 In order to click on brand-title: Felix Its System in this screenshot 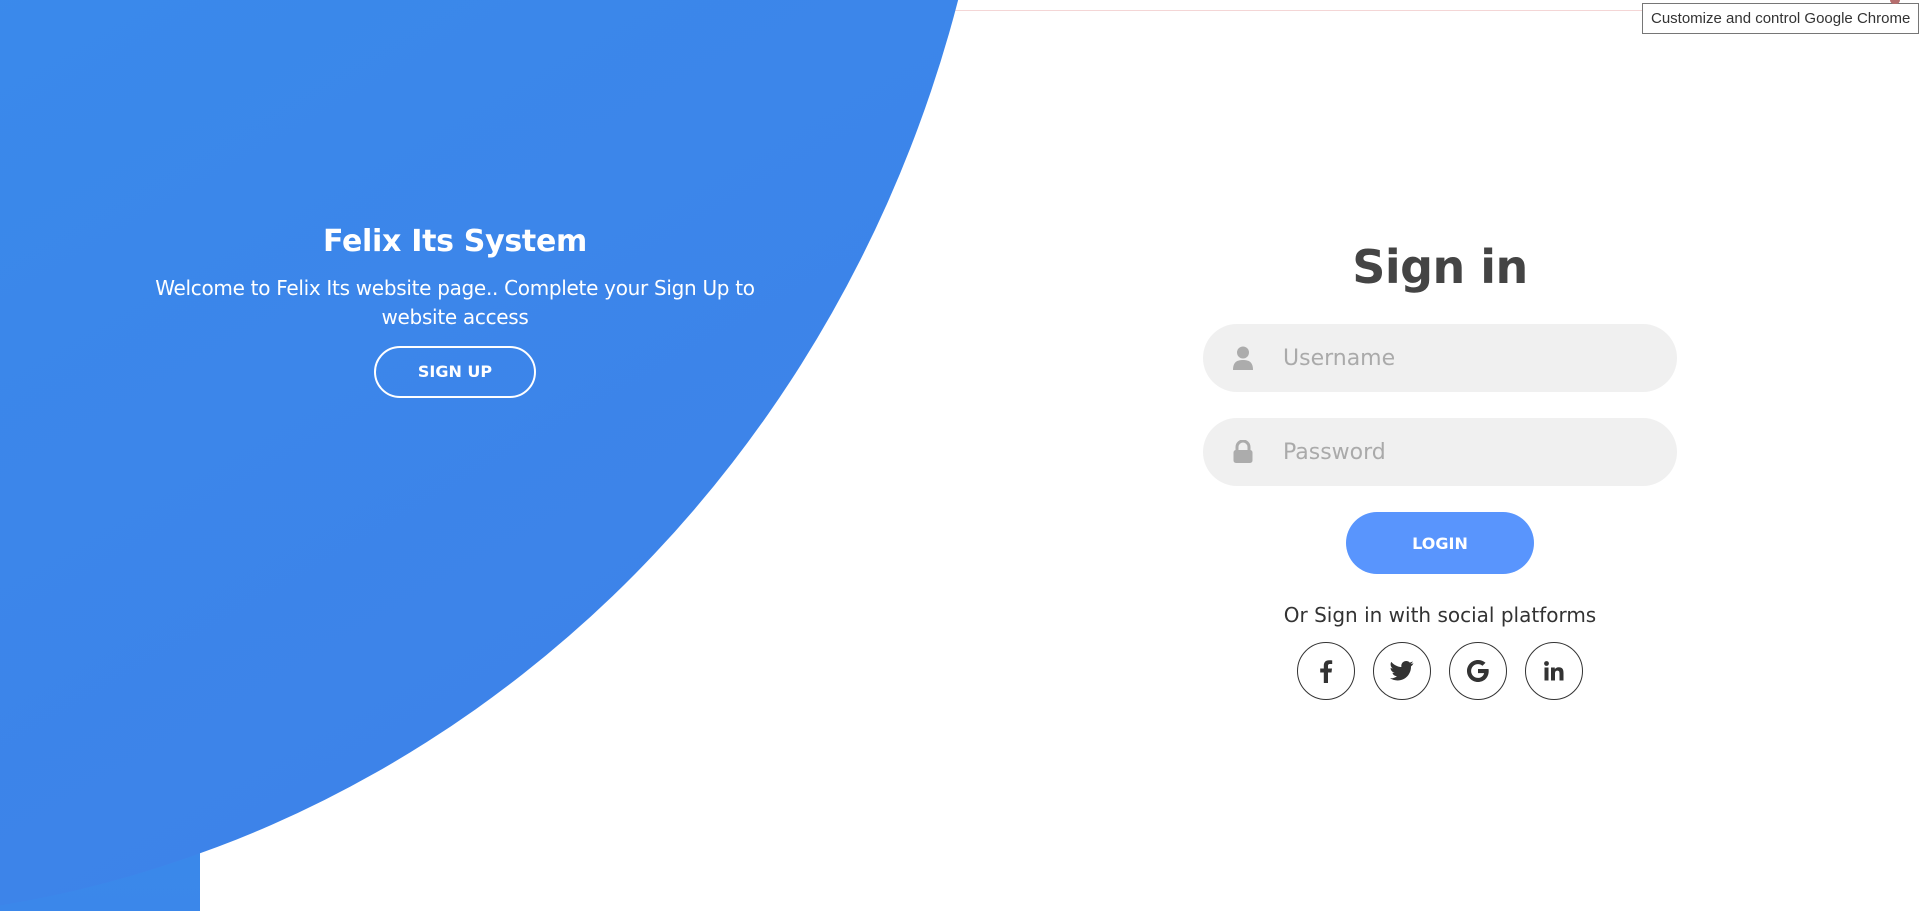, I will do `click(455, 241)`.